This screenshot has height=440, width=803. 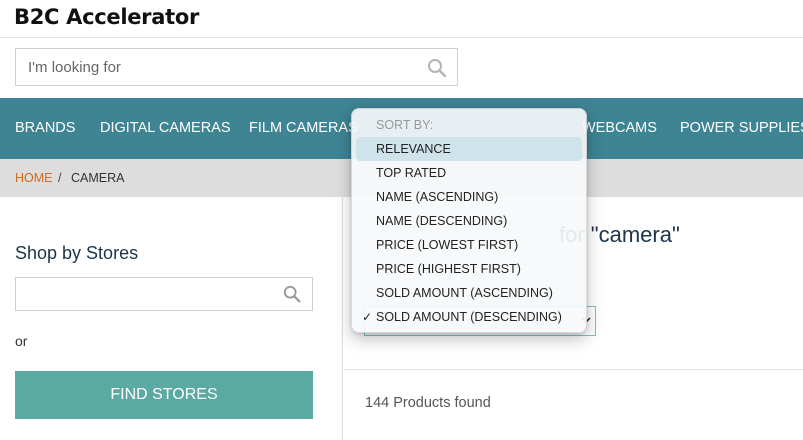 I want to click on nav-item-webcams: WEBCAMS, so click(x=619, y=128).